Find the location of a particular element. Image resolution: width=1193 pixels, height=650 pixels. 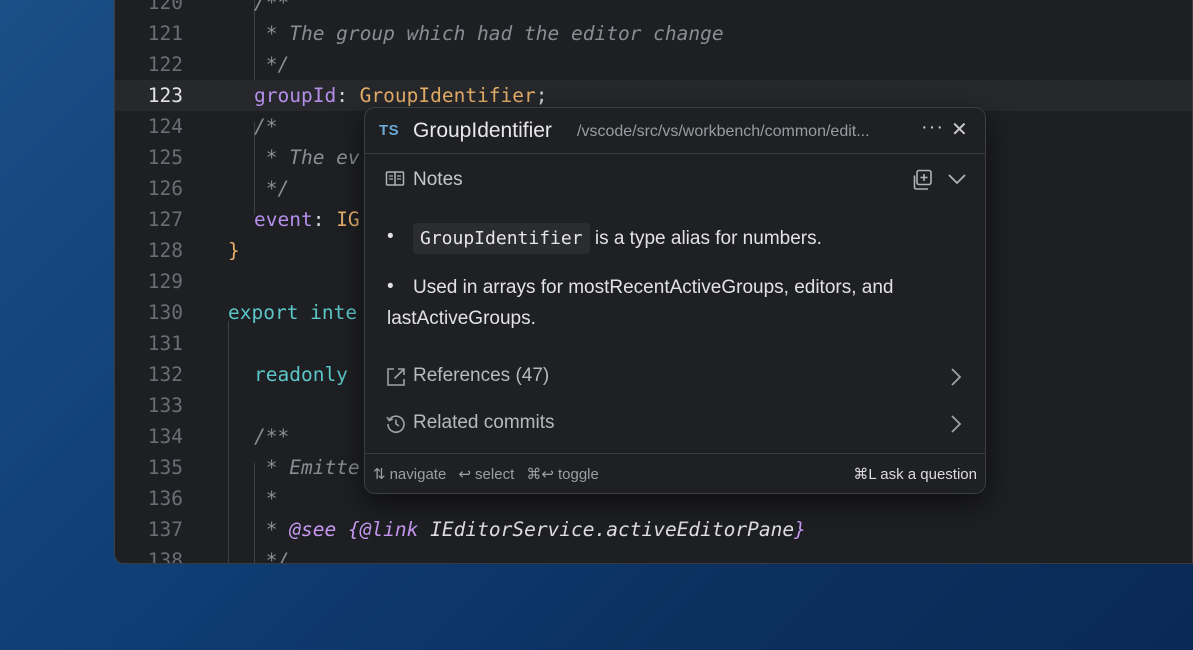

code-token: * Emitte is located at coordinates (307, 467).